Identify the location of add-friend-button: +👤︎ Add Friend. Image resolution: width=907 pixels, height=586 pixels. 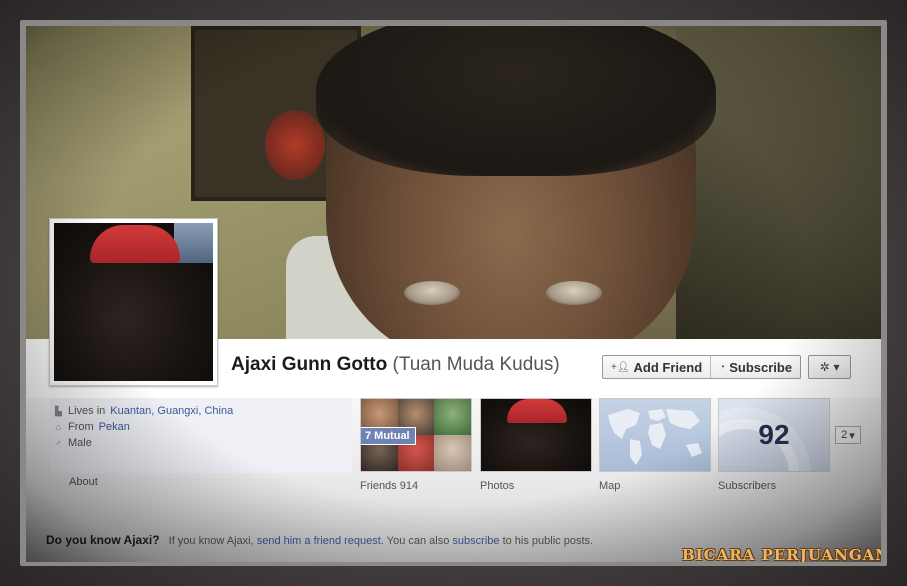
(656, 367).